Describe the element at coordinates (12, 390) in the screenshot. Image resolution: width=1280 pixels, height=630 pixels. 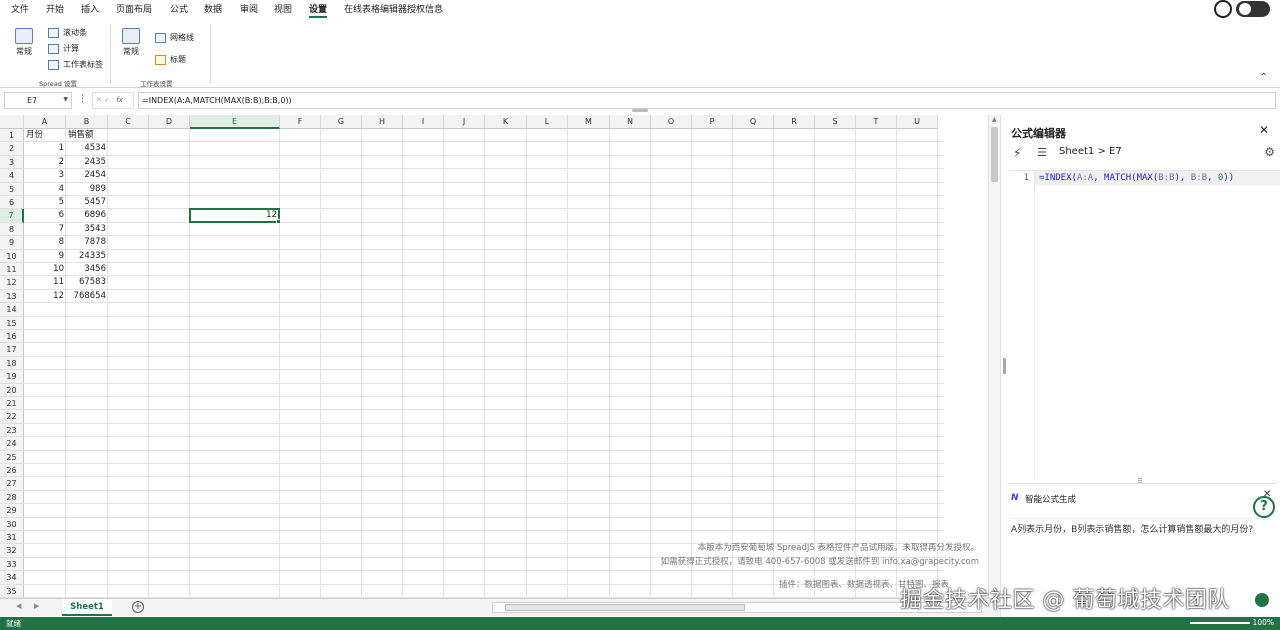
I see `row-header-20: 20` at that location.